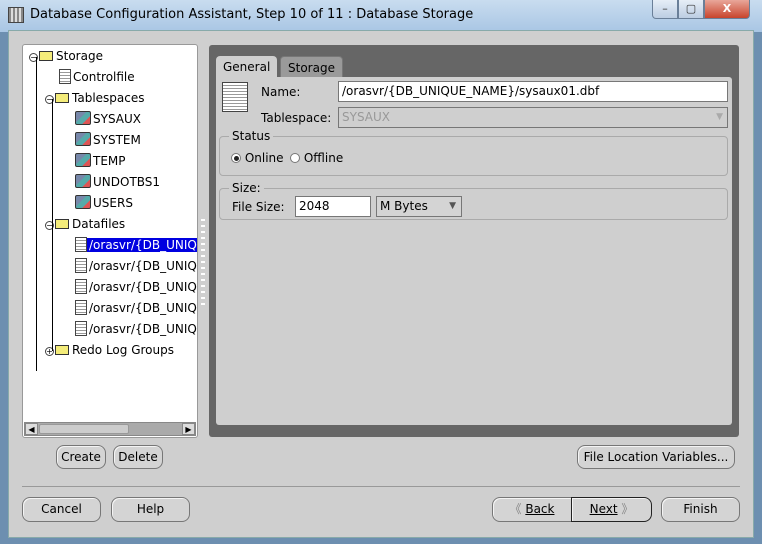  What do you see at coordinates (515, 509) in the screenshot?
I see `chevron-left-icon: 《` at bounding box center [515, 509].